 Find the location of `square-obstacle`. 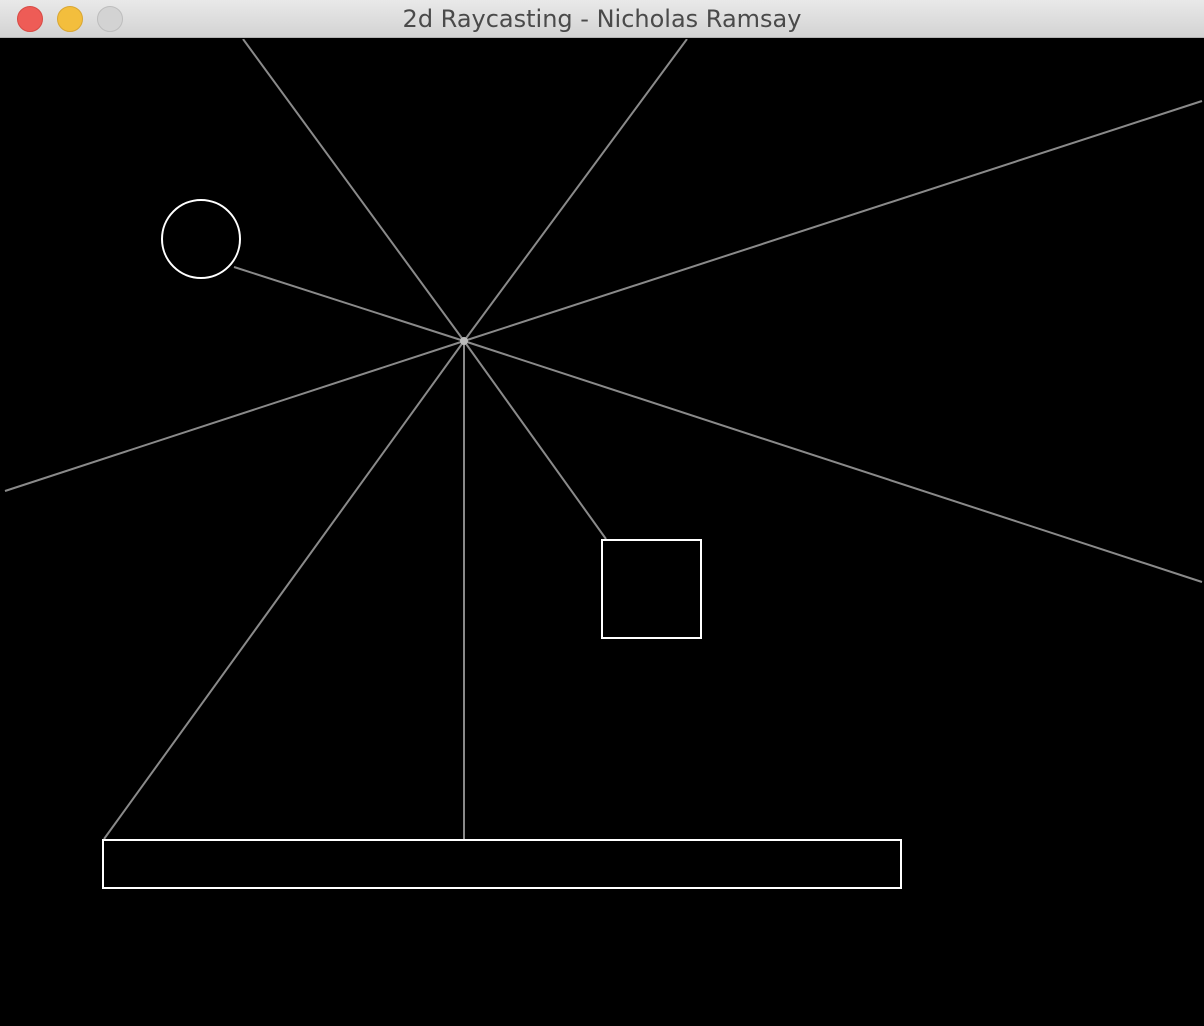

square-obstacle is located at coordinates (651, 589).